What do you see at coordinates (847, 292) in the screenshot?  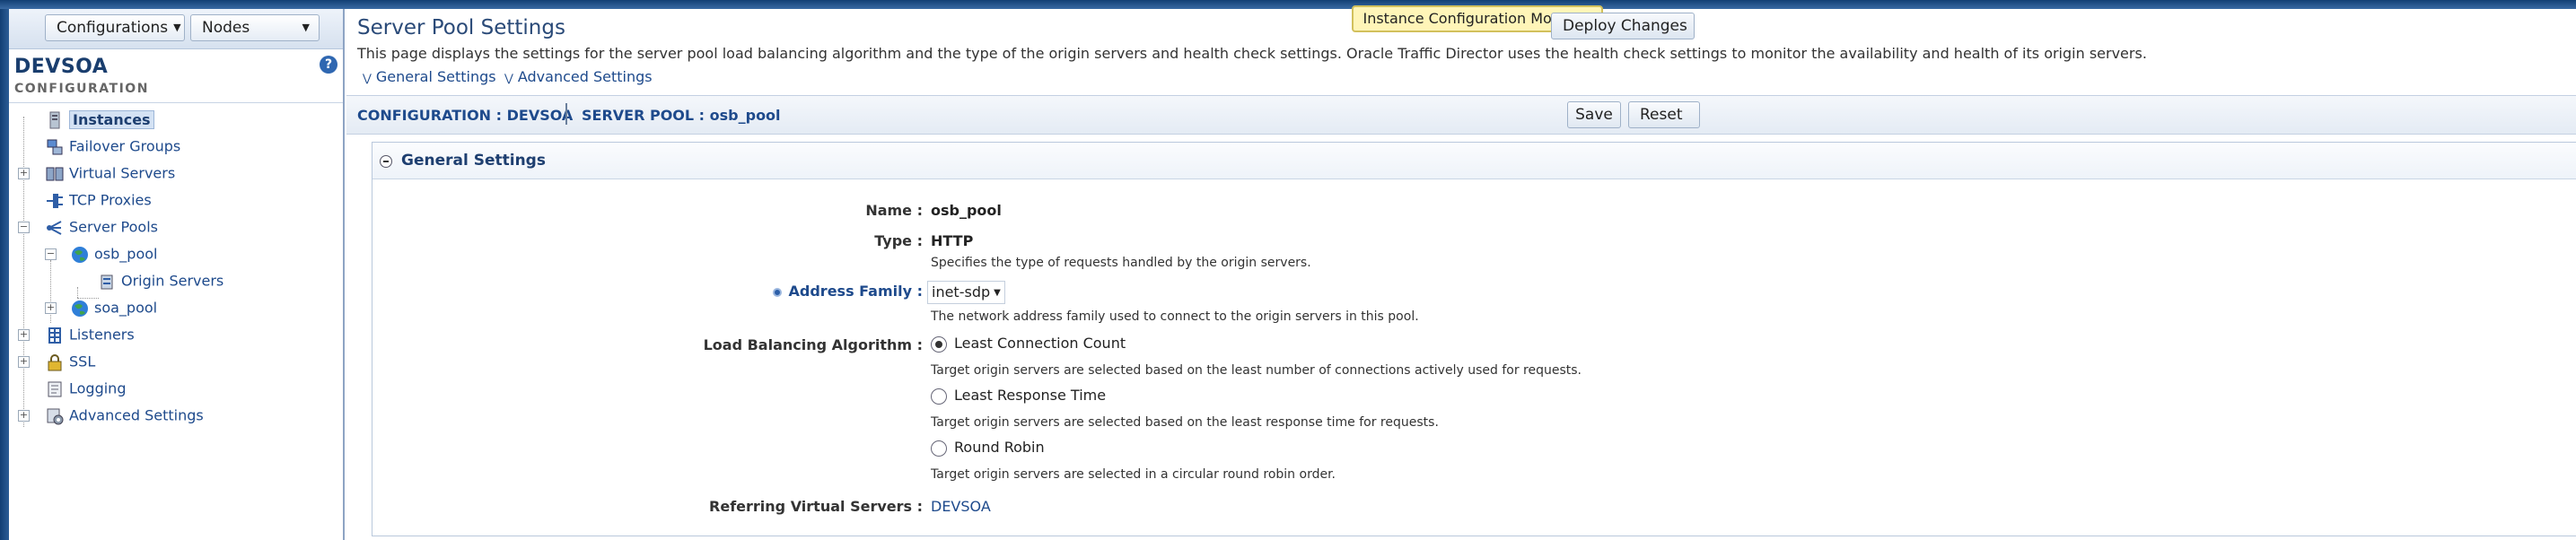 I see `address-family-label: Address Family :` at bounding box center [847, 292].